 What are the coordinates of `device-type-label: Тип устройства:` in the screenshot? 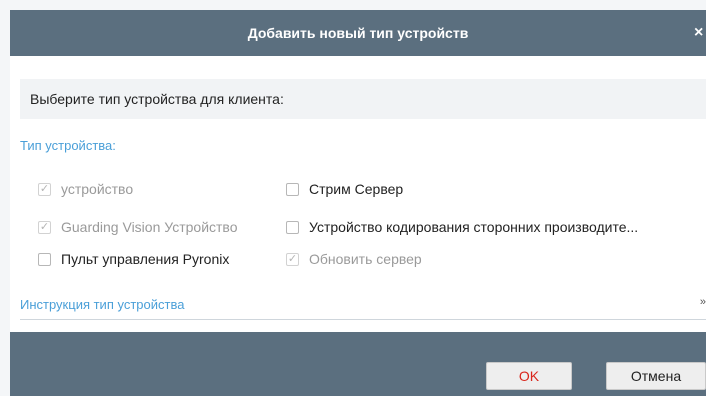 It's located at (68, 145).